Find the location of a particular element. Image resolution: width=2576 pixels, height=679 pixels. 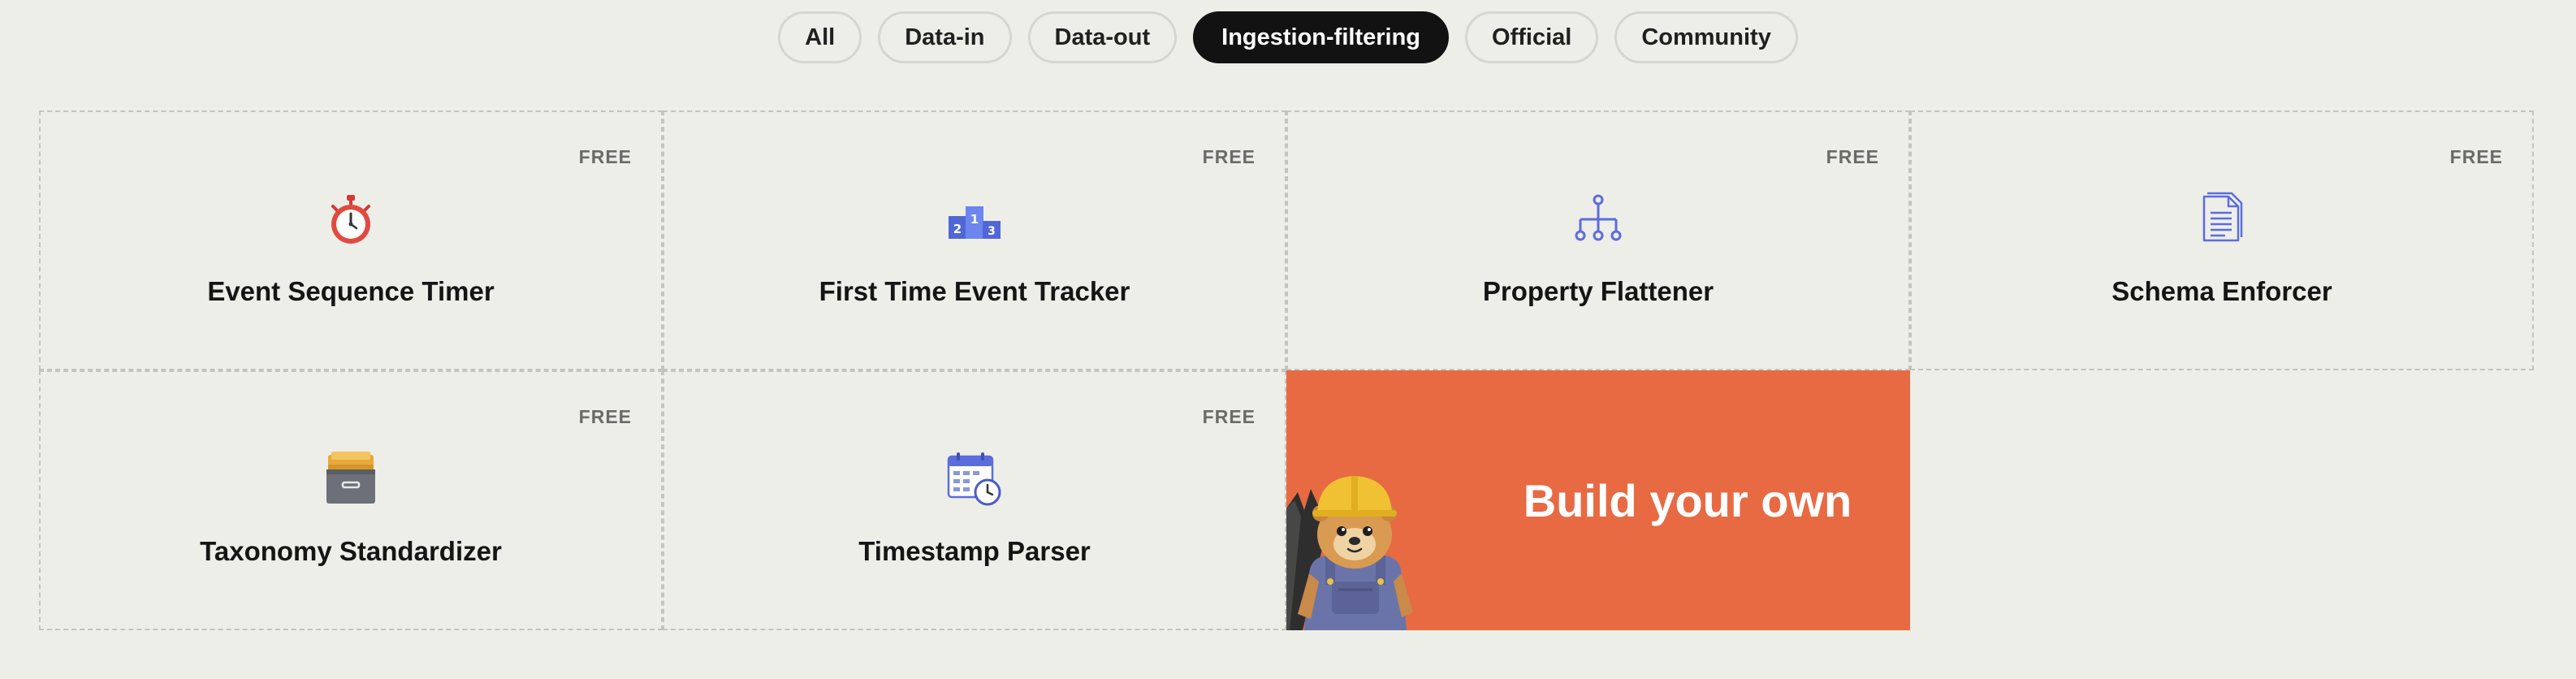

hedgehog-mascot-illustration is located at coordinates (1355, 545).